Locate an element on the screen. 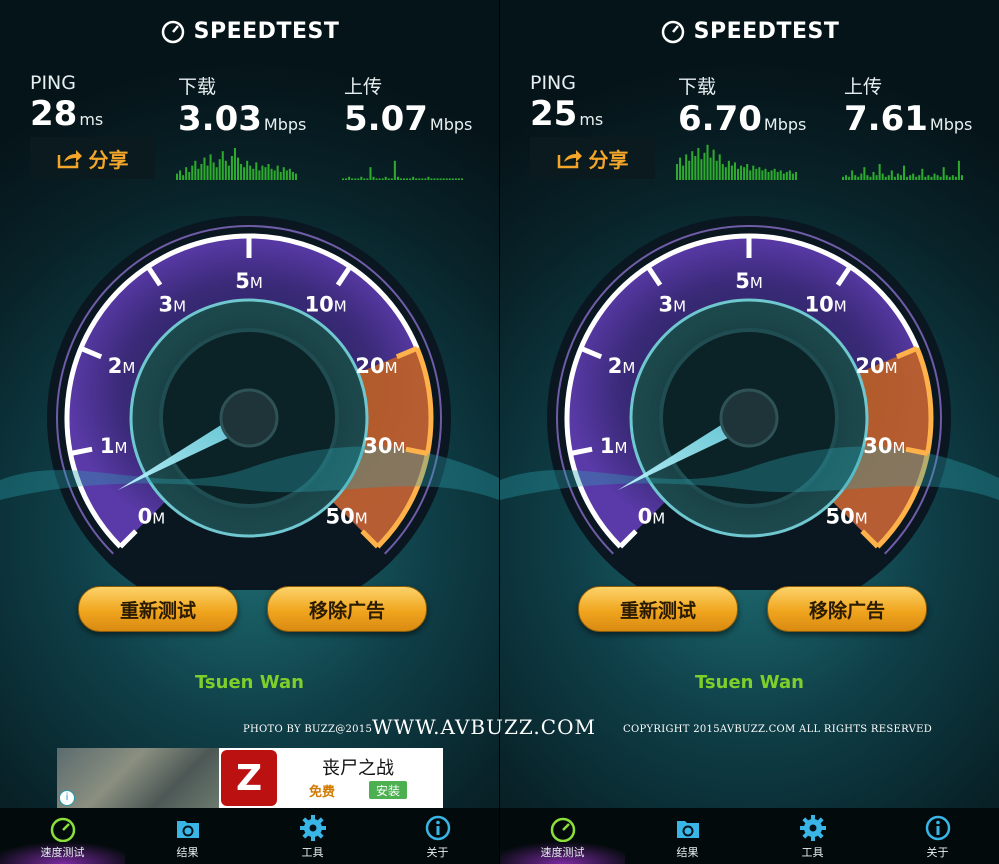 This screenshot has height=864, width=999. upload-metric: 上传 5.07 Mbps is located at coordinates (408, 108).